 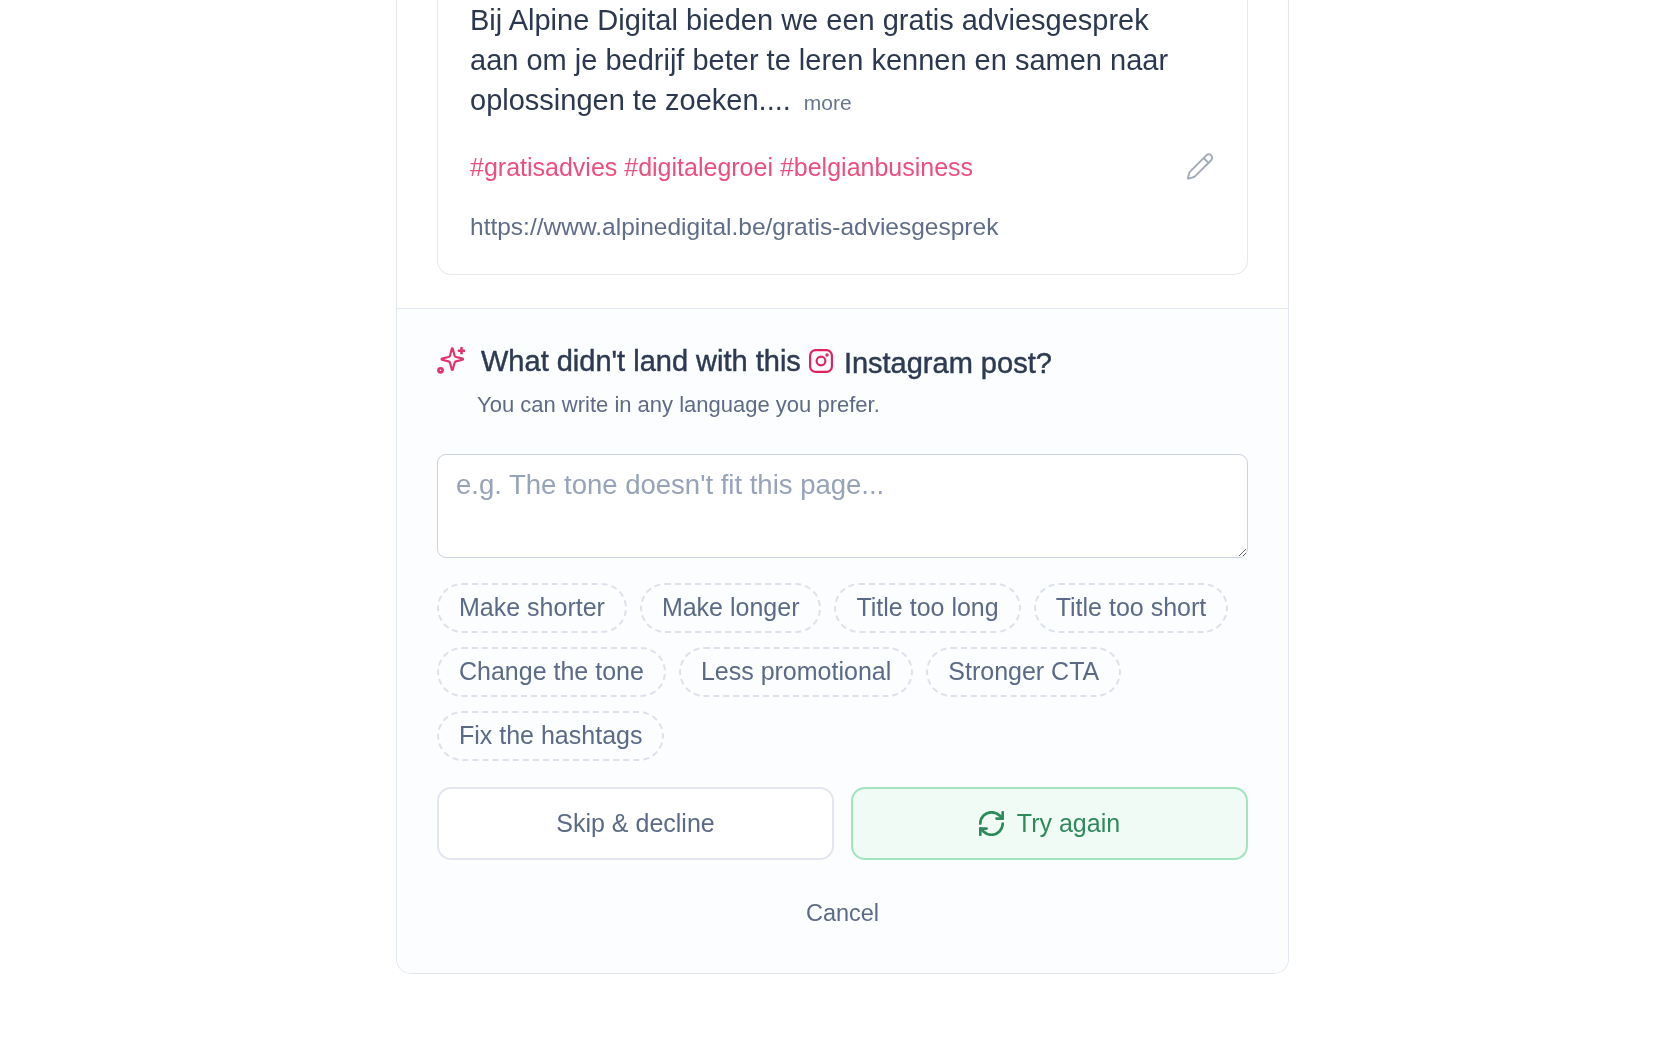 What do you see at coordinates (551, 735) in the screenshot?
I see `suggestion-chip: Fix the hashtags` at bounding box center [551, 735].